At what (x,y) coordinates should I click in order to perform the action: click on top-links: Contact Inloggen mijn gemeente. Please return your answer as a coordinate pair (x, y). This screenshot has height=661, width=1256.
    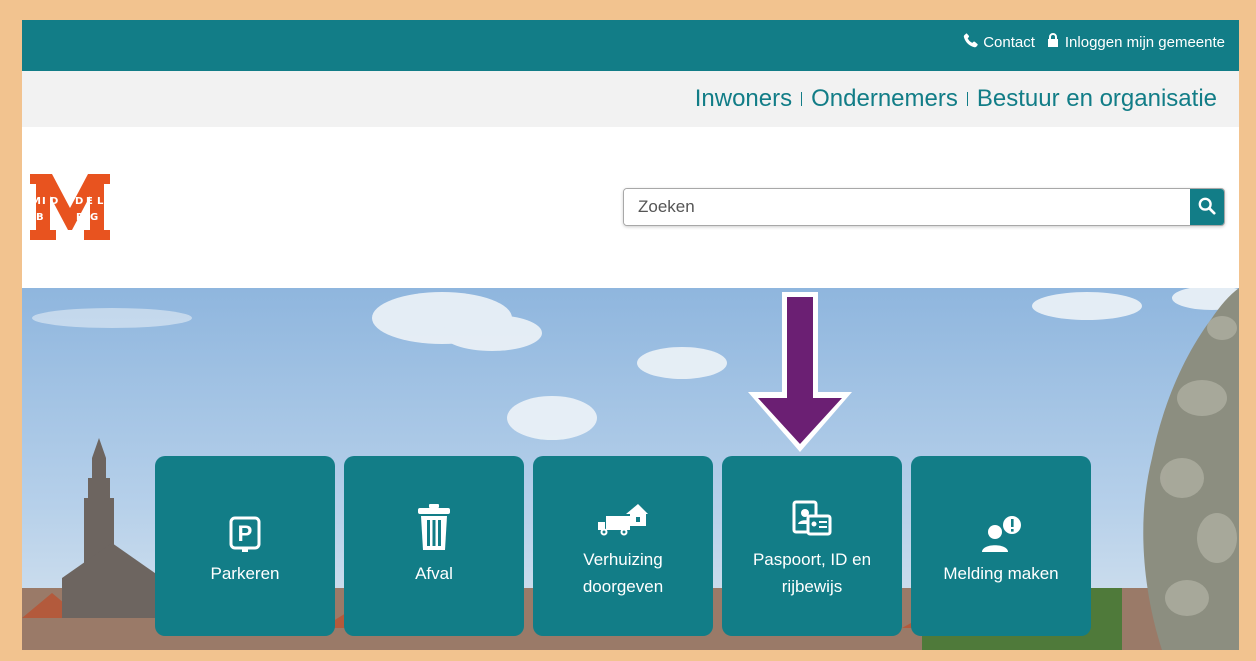
    Looking at the image, I should click on (1094, 42).